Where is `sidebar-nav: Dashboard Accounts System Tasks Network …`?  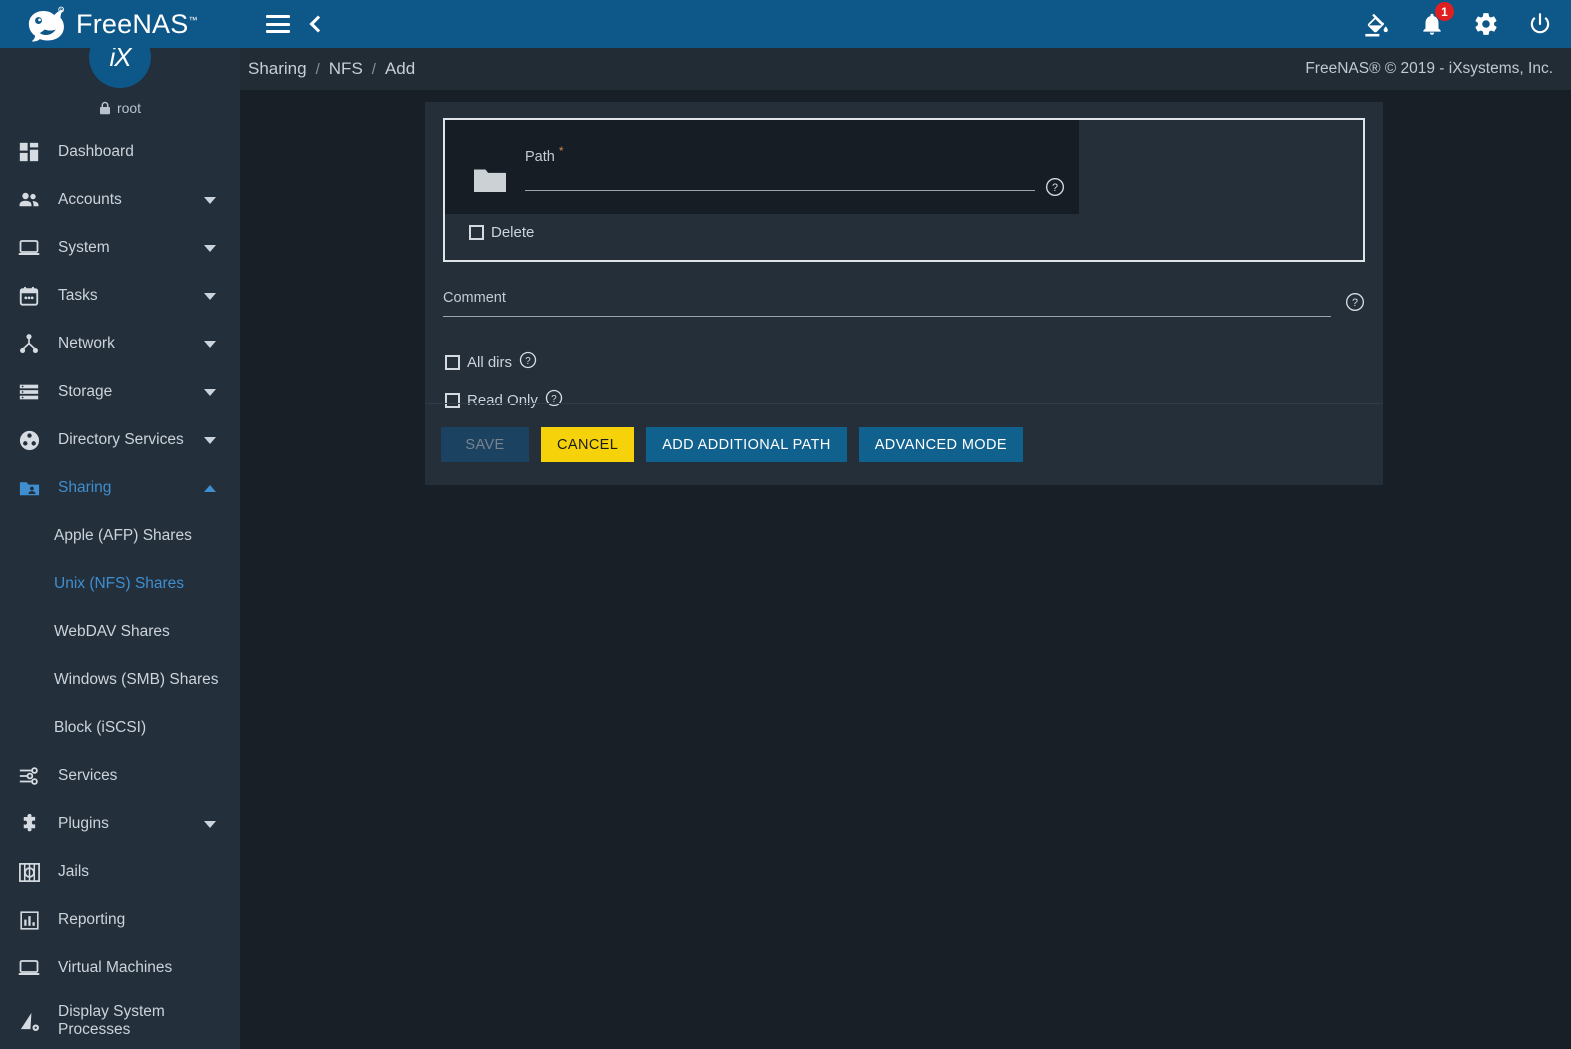 sidebar-nav: Dashboard Accounts System Tasks Network … is located at coordinates (120, 587).